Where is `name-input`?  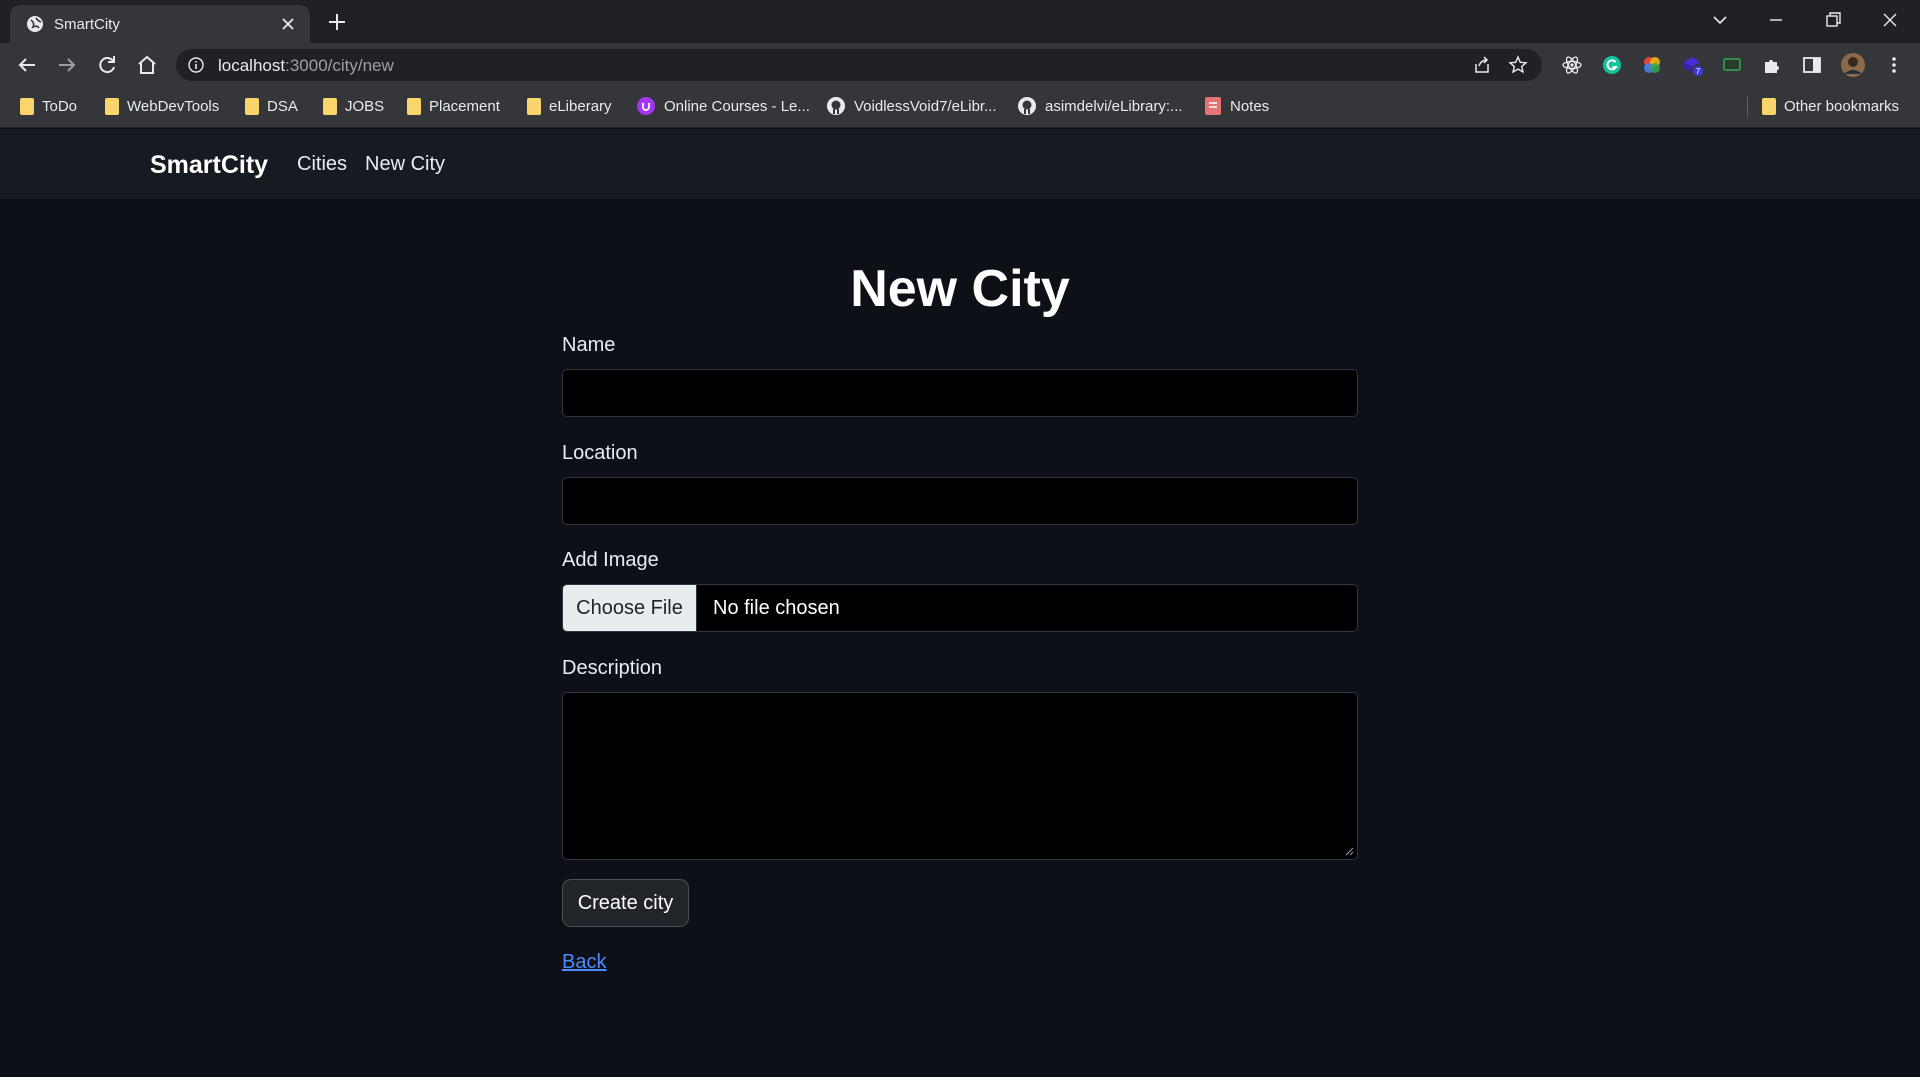 name-input is located at coordinates (960, 393).